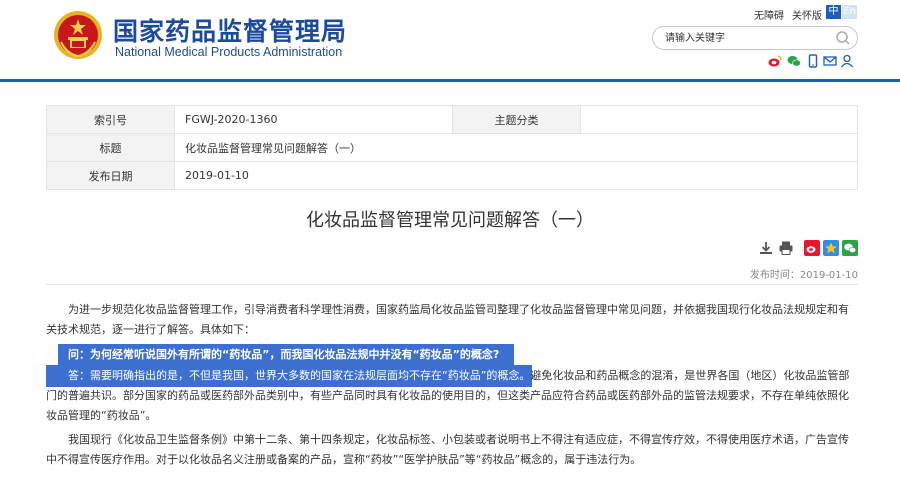 Image resolution: width=900 pixels, height=477 pixels. Describe the element at coordinates (843, 38) in the screenshot. I see `search-icon` at that location.